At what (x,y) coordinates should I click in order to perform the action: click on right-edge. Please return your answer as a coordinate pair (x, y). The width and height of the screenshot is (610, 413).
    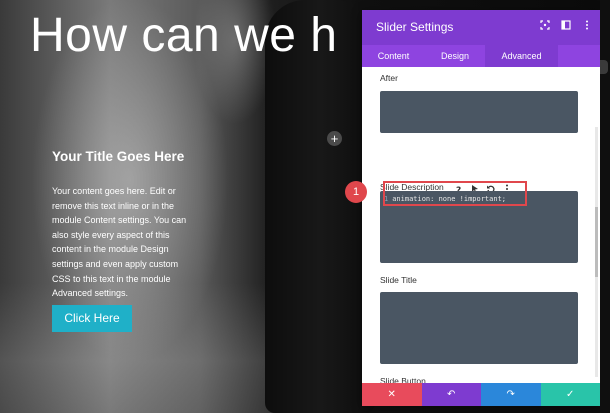
    Looking at the image, I should click on (605, 206).